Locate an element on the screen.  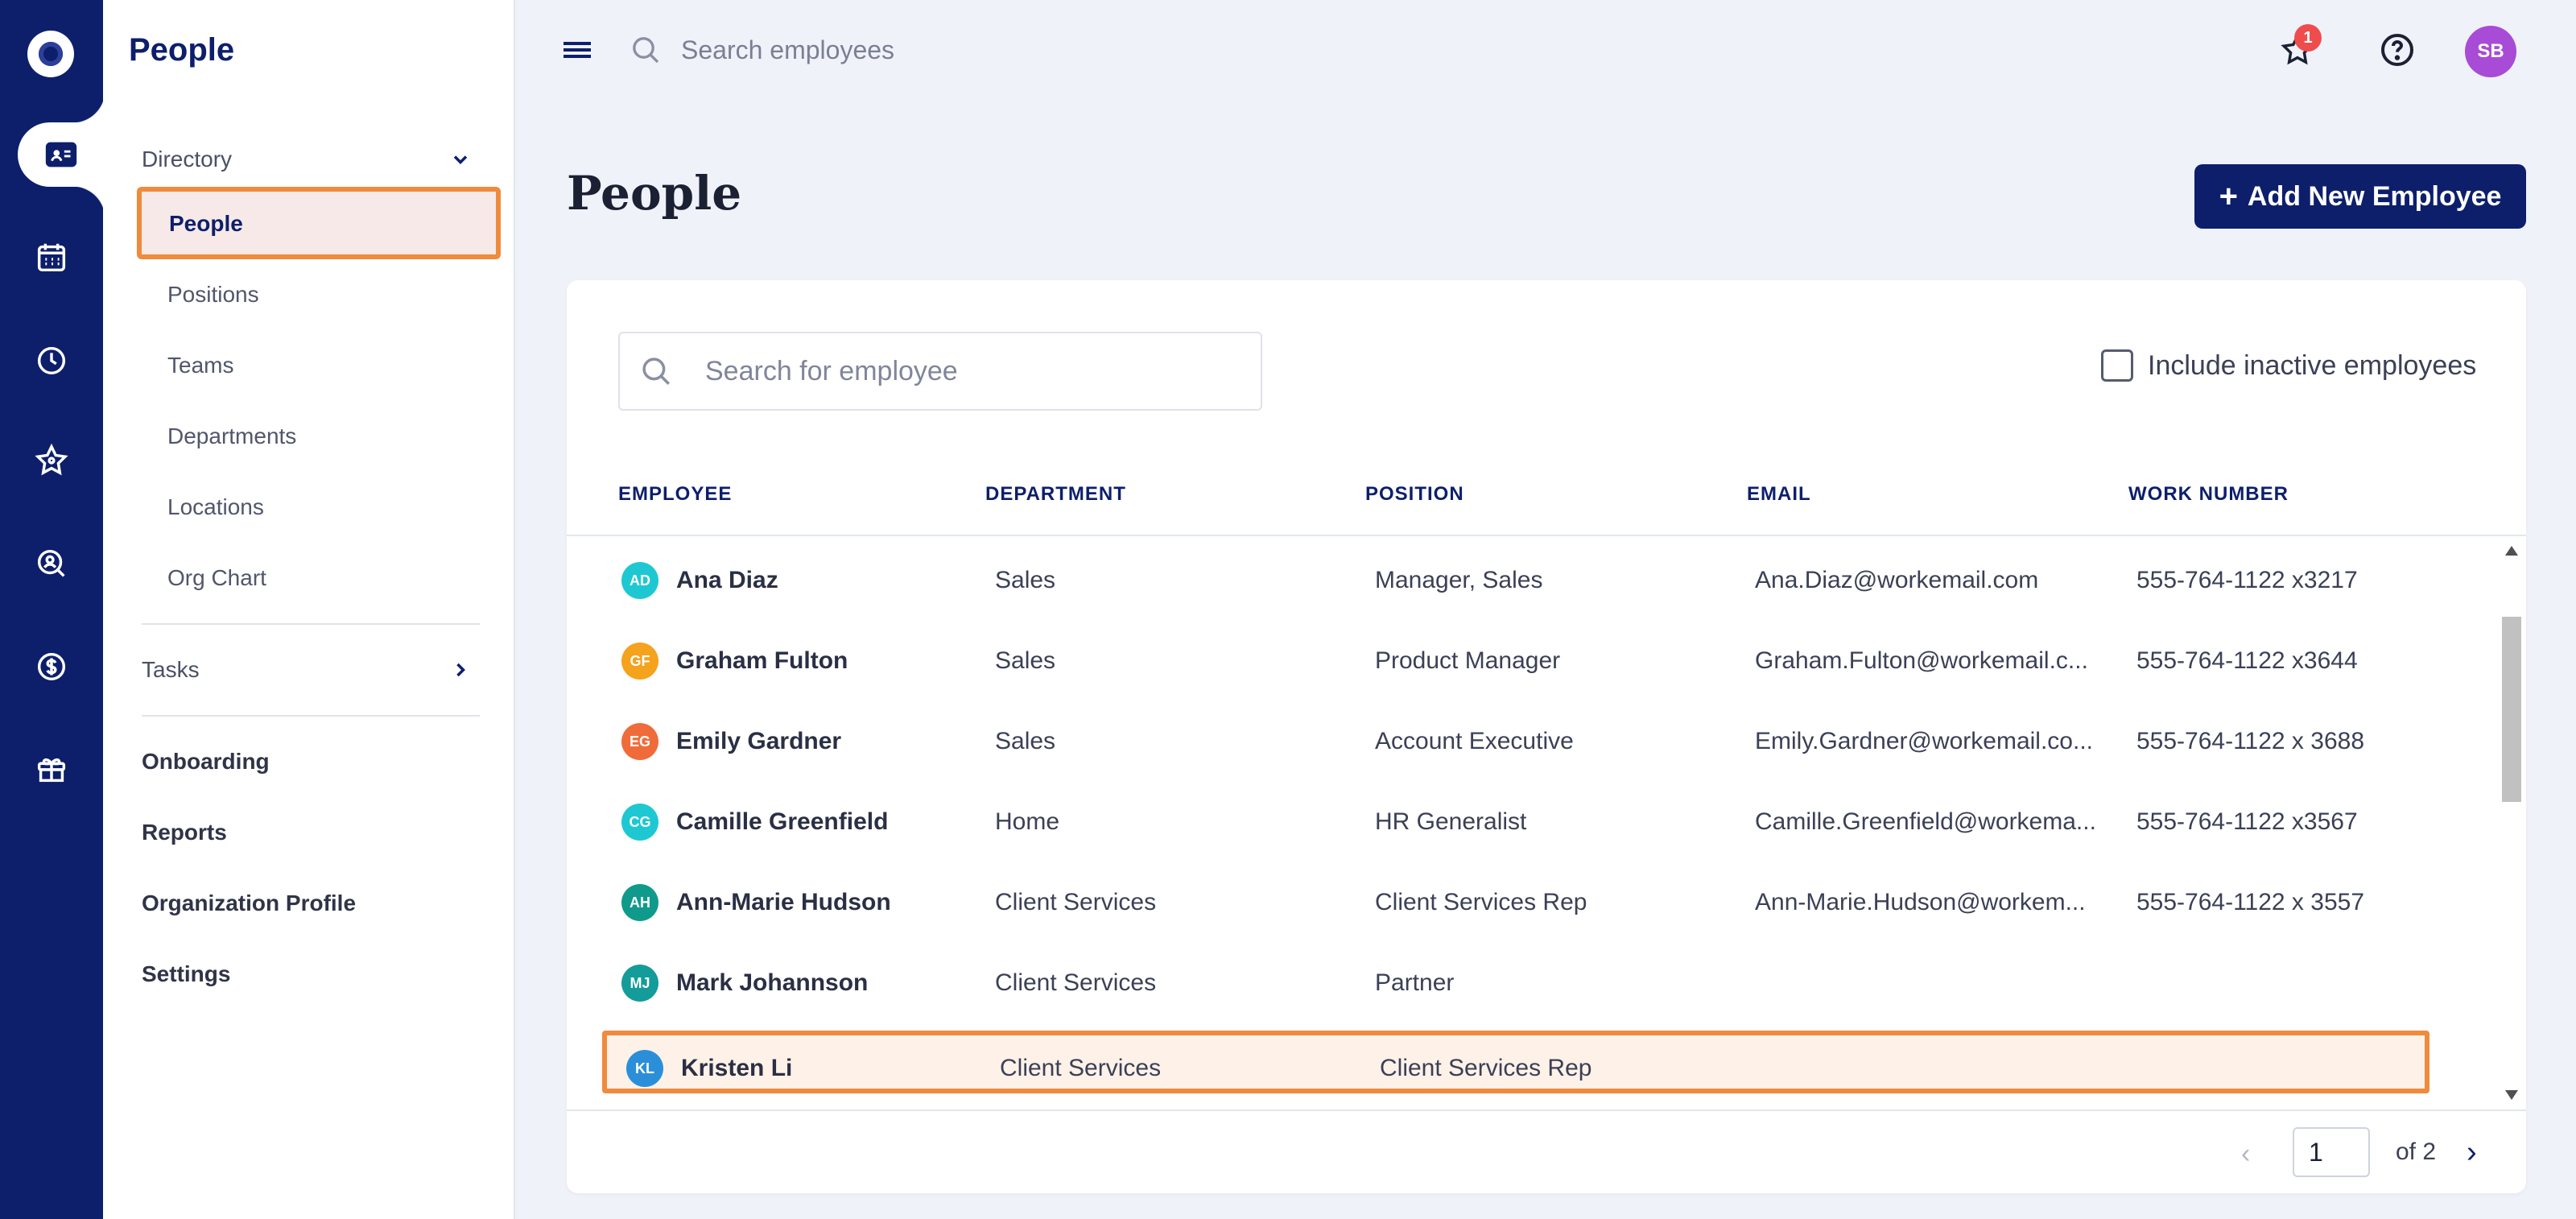
page-total-label: of 2 is located at coordinates (2416, 1151).